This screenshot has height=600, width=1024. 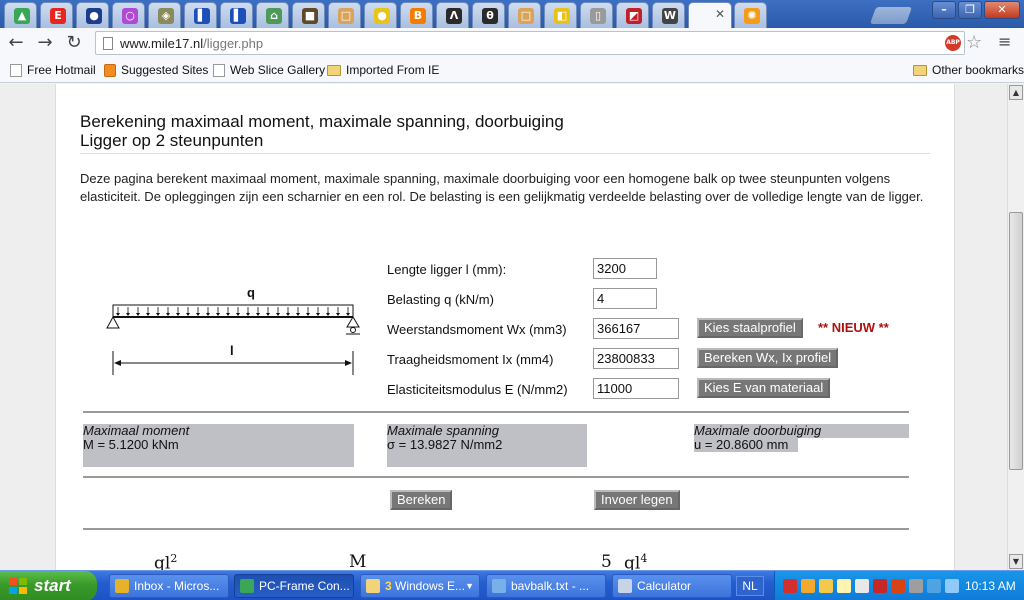 I want to click on browser-tab: ■, so click(x=308, y=15).